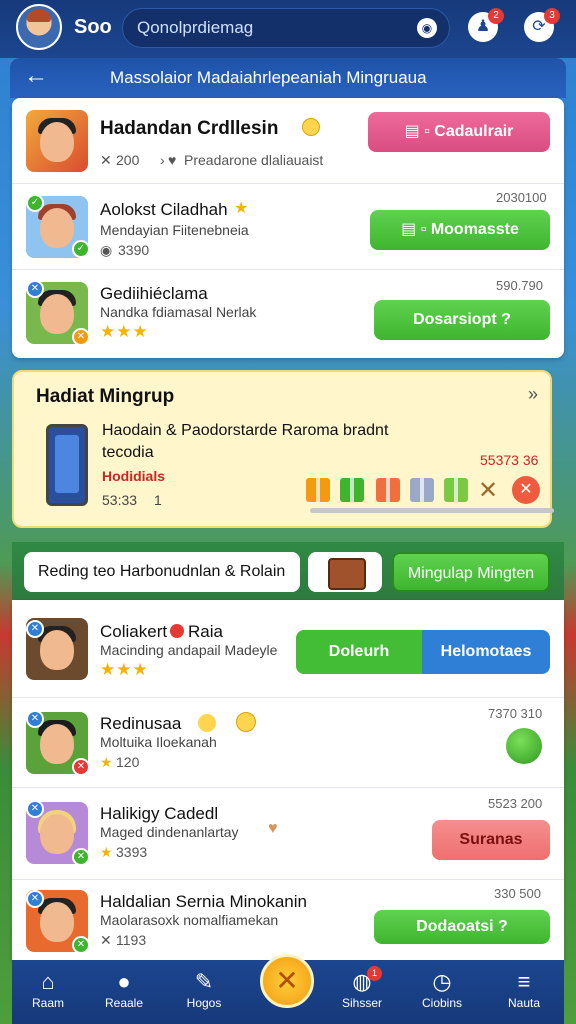 This screenshot has height=1024, width=576. I want to click on item-tag: Raia, so click(205, 631).